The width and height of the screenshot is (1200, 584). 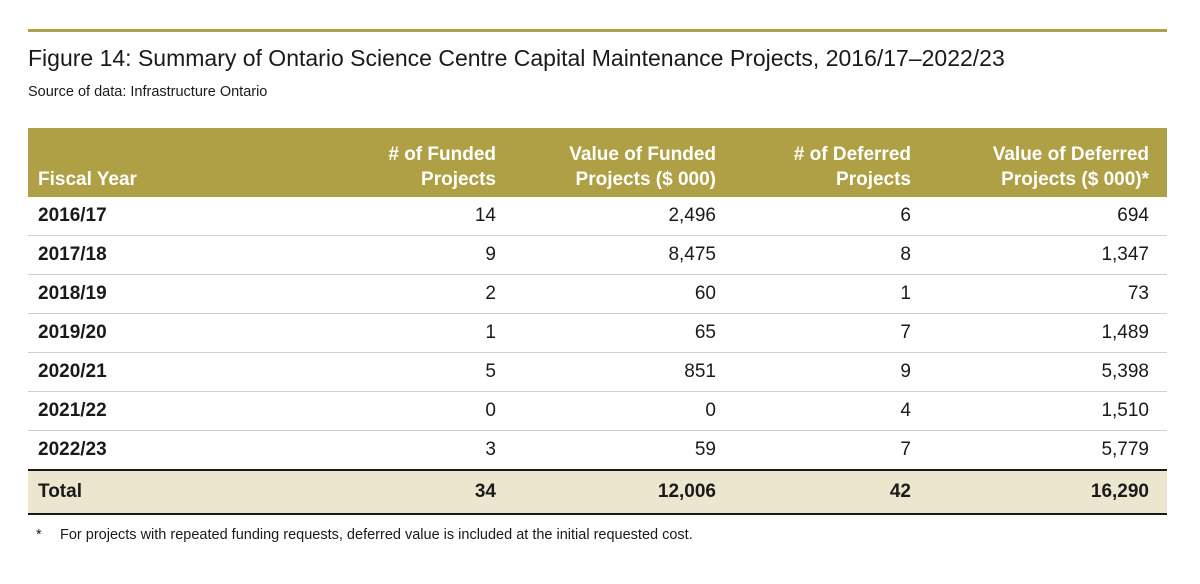 I want to click on table-row: 2017/18 9 8,475 8 1,347, so click(x=597, y=255).